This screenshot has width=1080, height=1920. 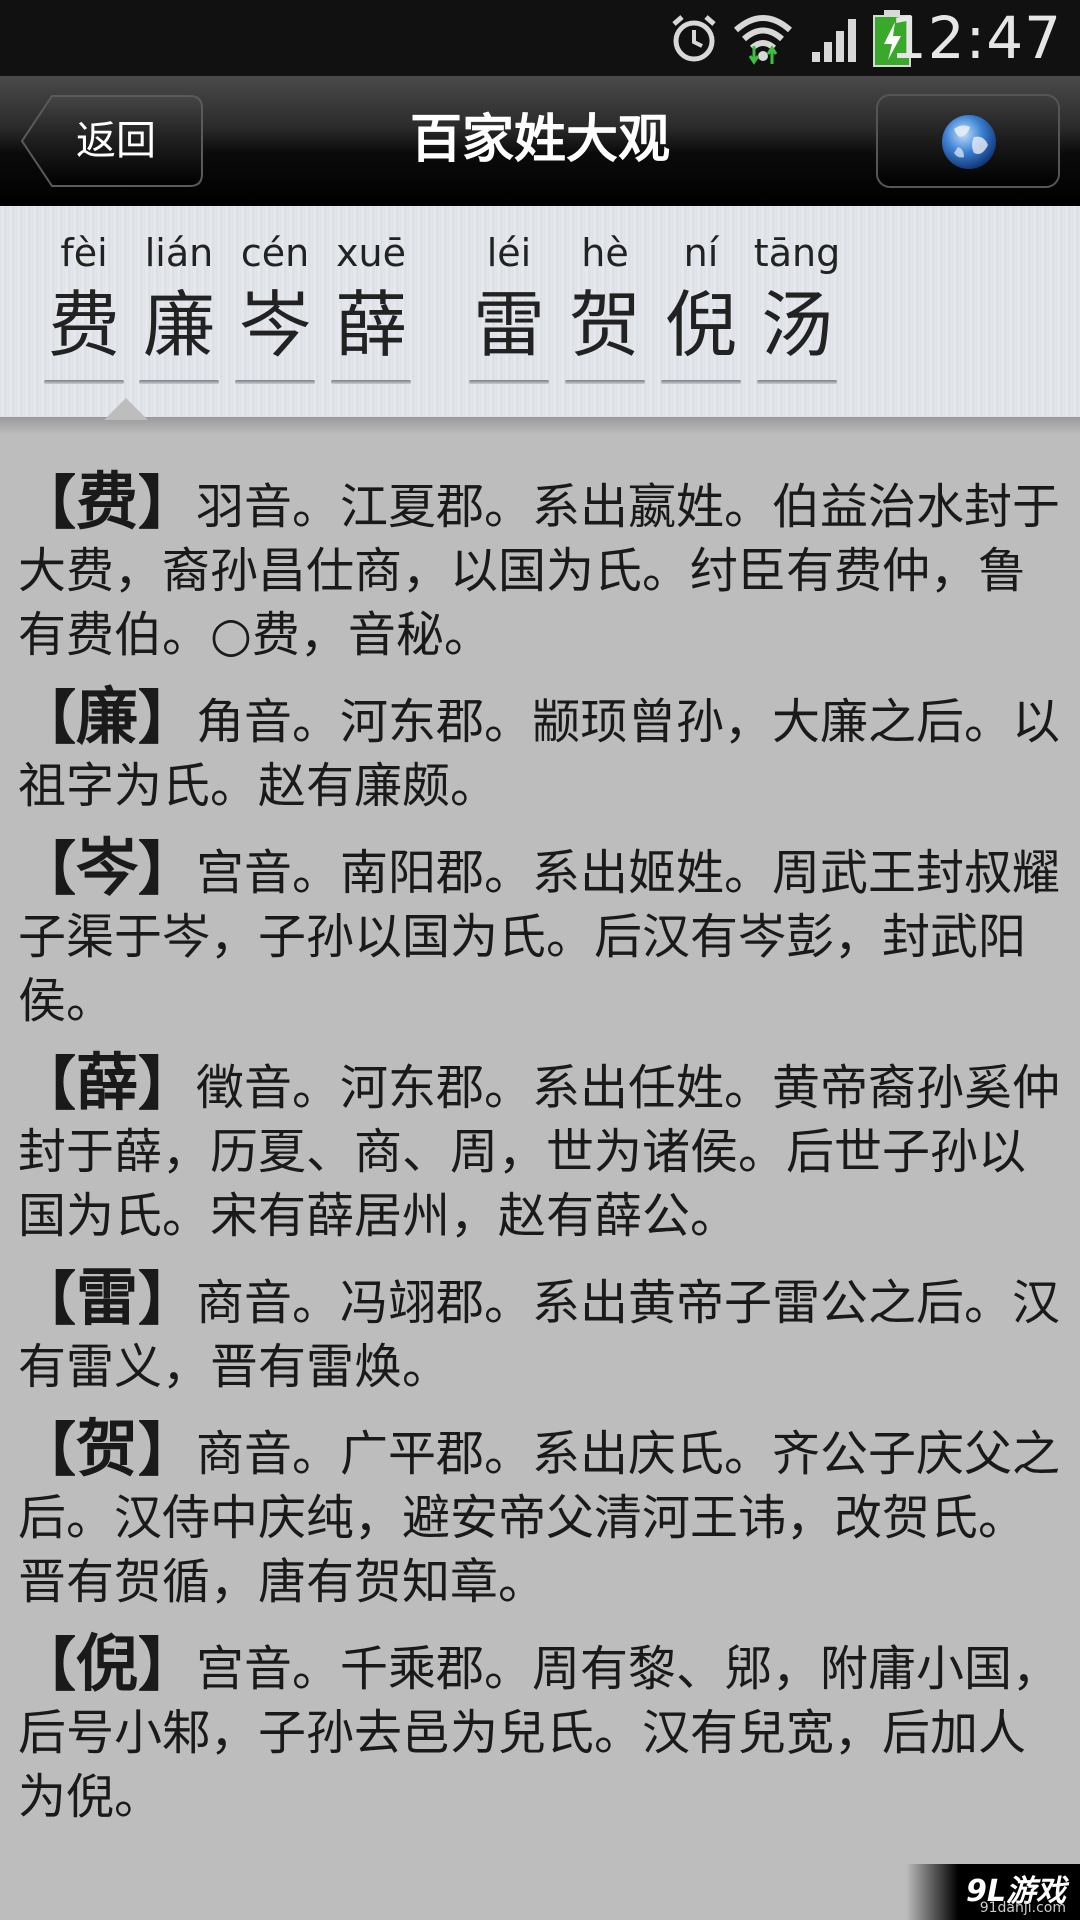 What do you see at coordinates (700, 325) in the screenshot?
I see `hanzi: 倪` at bounding box center [700, 325].